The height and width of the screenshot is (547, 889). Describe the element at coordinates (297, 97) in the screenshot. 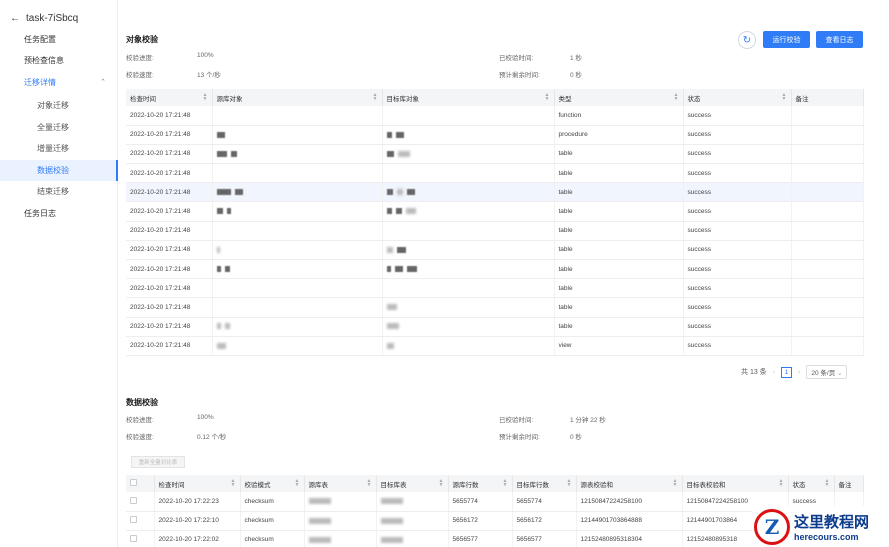

I see `col-header: 源库对象 ▲ ▼` at that location.